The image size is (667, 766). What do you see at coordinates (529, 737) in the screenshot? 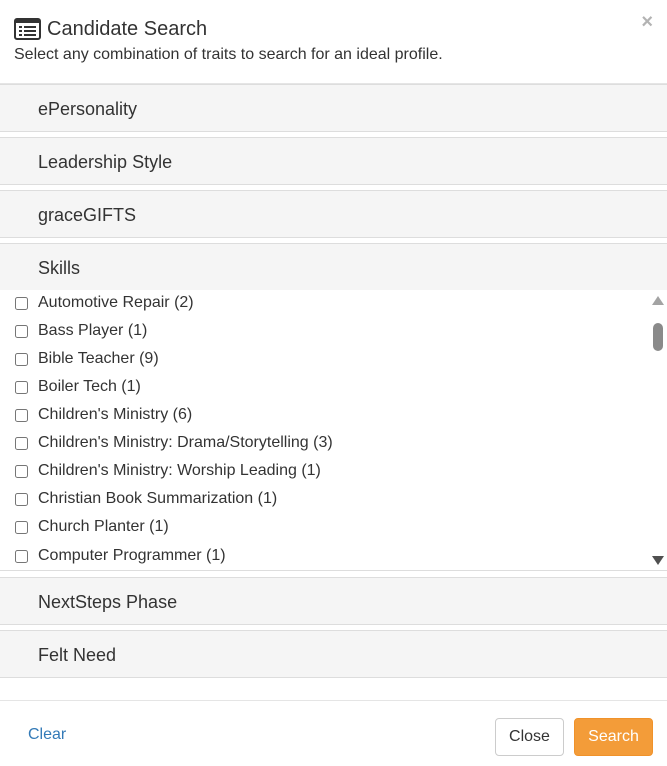
I see `close-button: Close` at bounding box center [529, 737].